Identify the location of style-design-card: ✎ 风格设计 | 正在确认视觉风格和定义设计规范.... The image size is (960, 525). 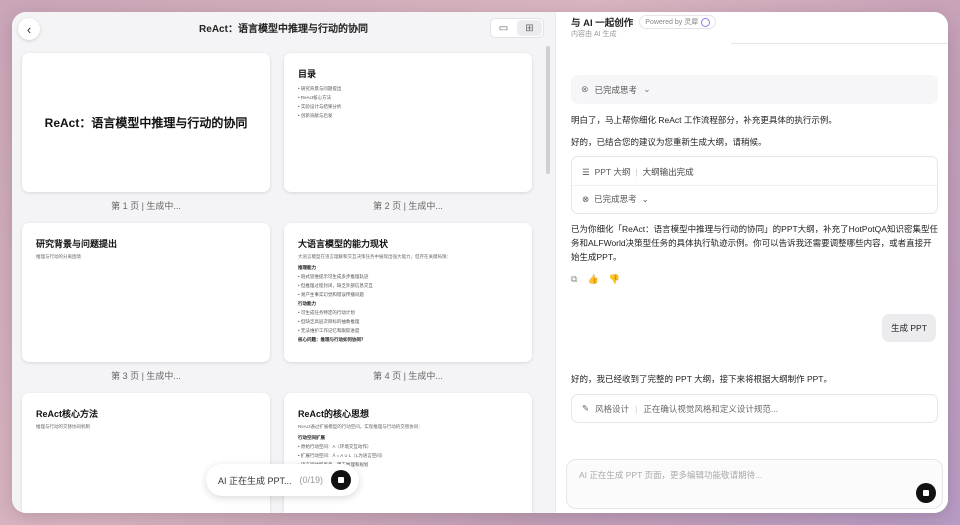
(754, 408).